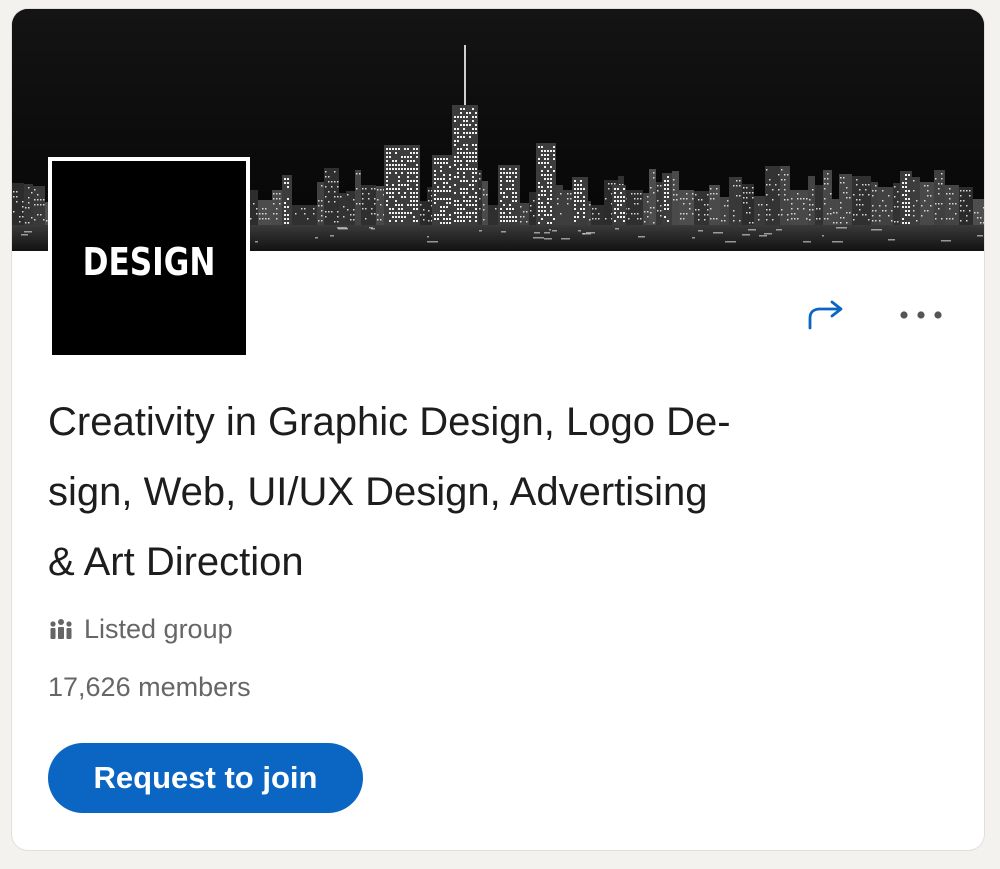 The height and width of the screenshot is (869, 1000). What do you see at coordinates (389, 422) in the screenshot?
I see `group-title-line: Creativity in Graphic Design, Logo De-` at bounding box center [389, 422].